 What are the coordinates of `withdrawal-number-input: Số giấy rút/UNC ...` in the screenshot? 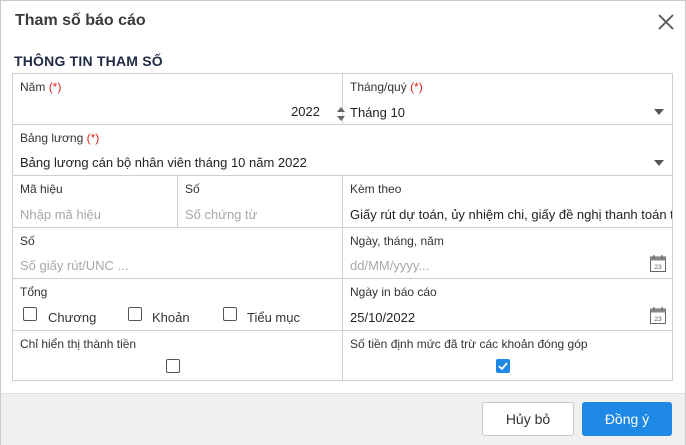 It's located at (74, 265).